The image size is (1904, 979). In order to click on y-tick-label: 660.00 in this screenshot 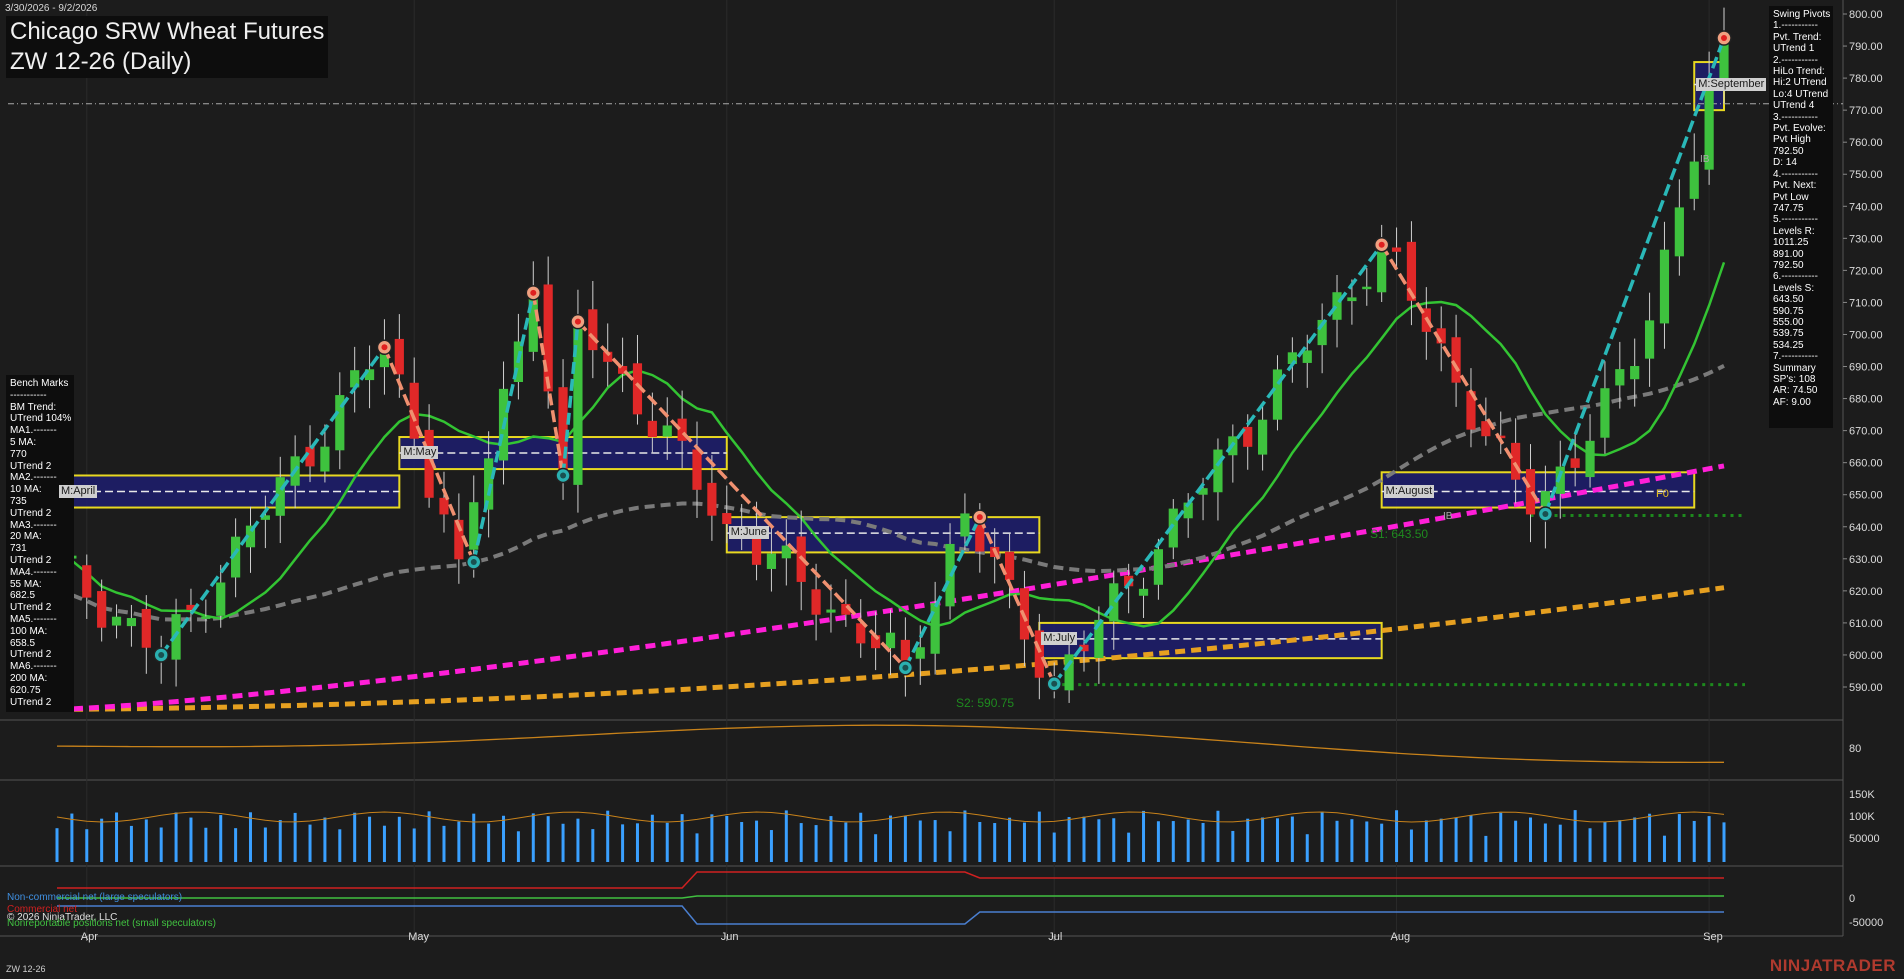, I will do `click(1866, 464)`.